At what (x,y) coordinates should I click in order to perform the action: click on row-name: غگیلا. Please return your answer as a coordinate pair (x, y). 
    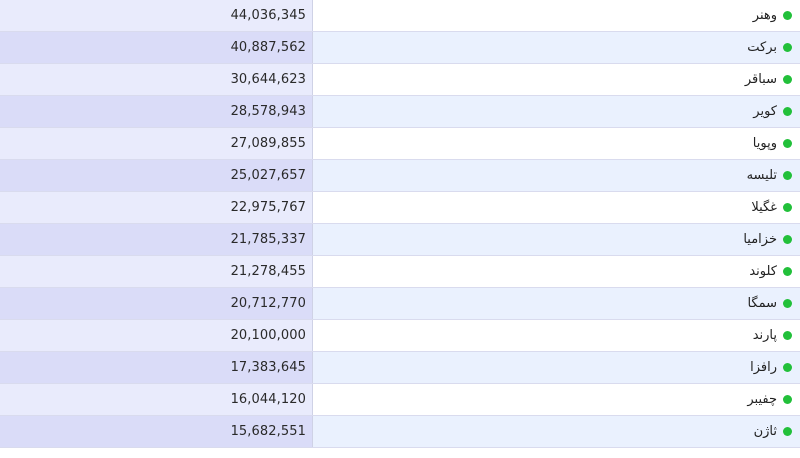
    Looking at the image, I should click on (764, 207).